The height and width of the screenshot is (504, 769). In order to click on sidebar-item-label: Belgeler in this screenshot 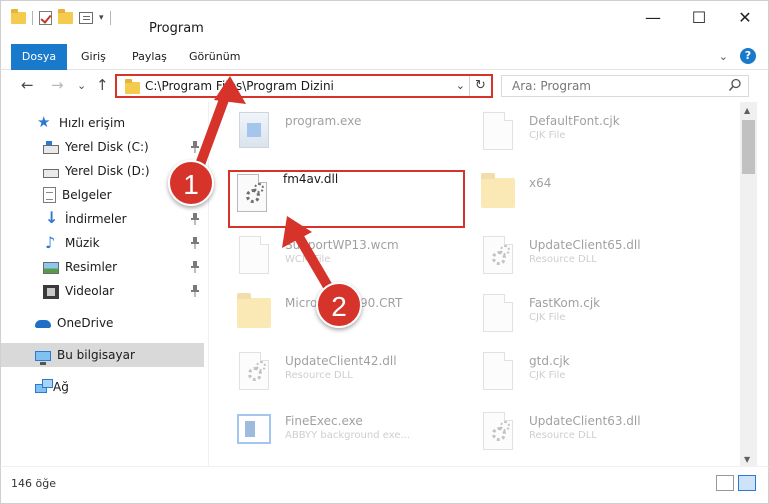, I will do `click(87, 195)`.